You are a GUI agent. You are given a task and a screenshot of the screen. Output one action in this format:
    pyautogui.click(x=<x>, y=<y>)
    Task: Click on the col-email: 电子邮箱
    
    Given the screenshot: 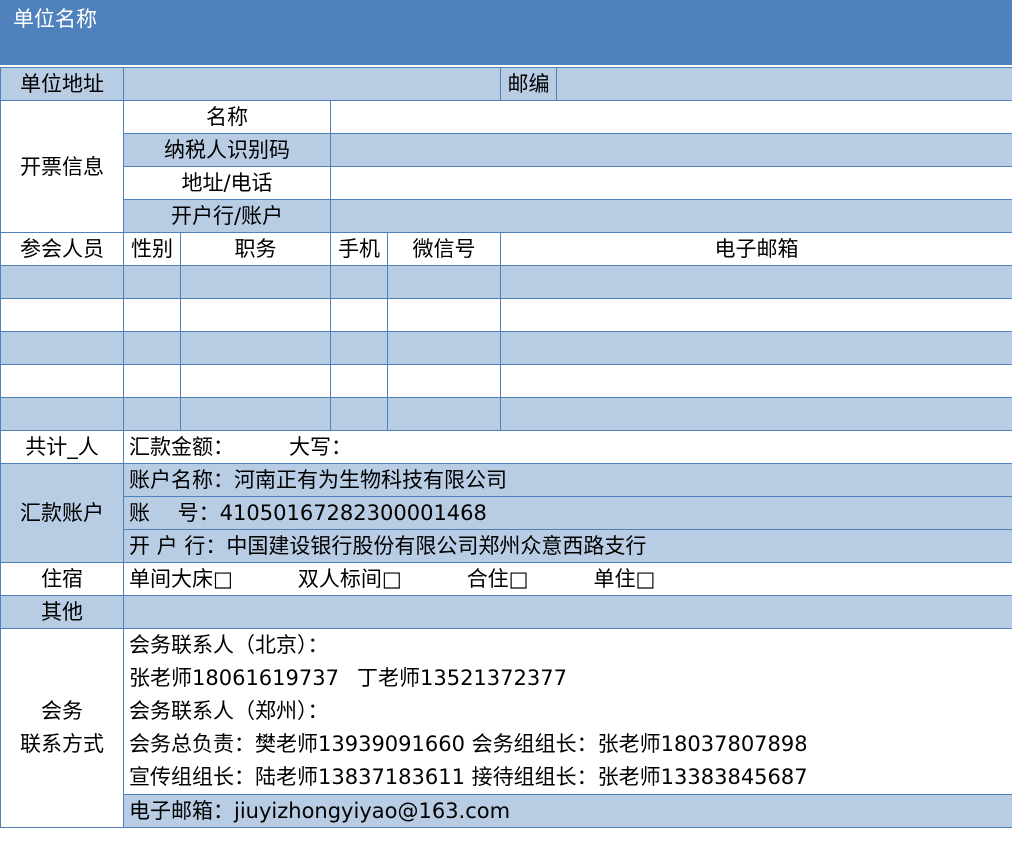 What is the action you would take?
    pyautogui.click(x=756, y=249)
    